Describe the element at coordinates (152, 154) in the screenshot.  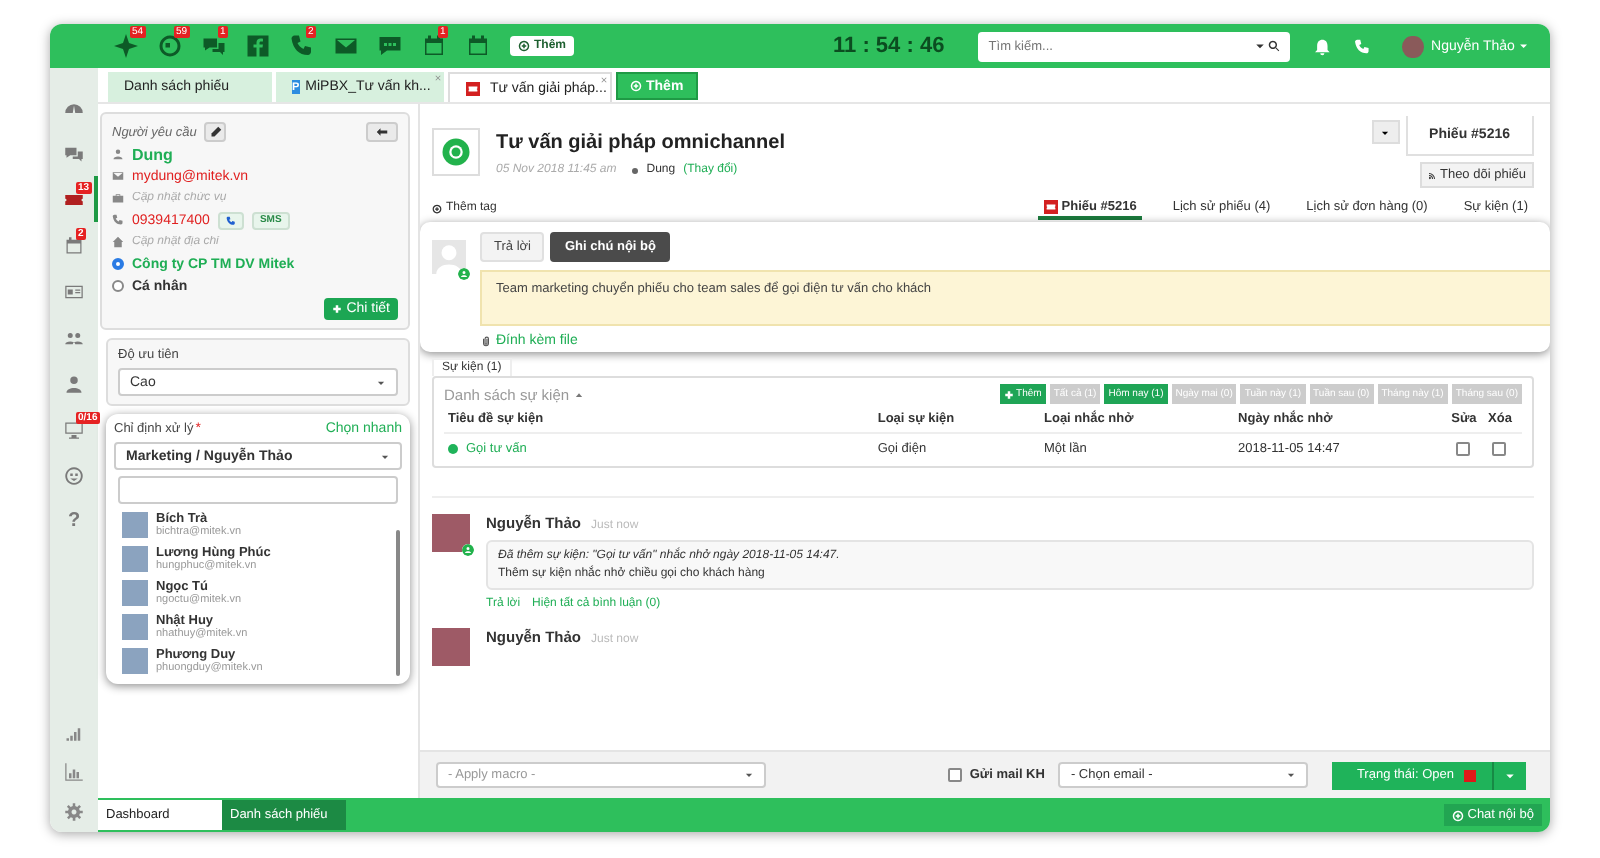
I see `requester-name: Dung` at that location.